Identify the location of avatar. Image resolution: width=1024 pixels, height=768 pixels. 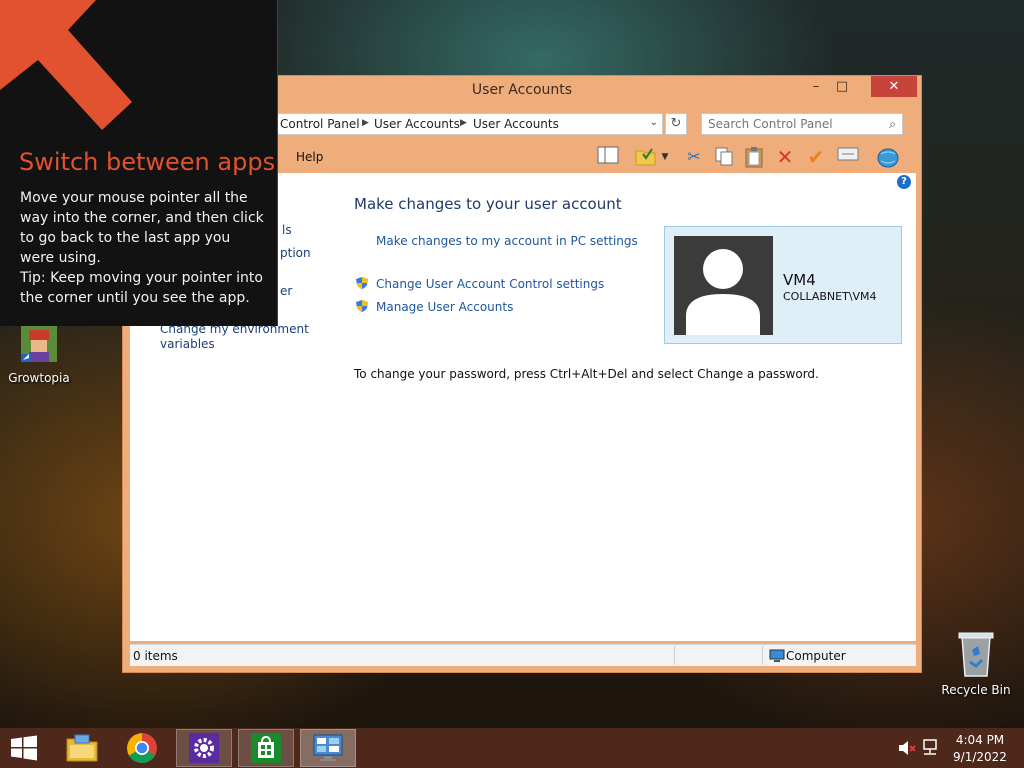
(723, 285).